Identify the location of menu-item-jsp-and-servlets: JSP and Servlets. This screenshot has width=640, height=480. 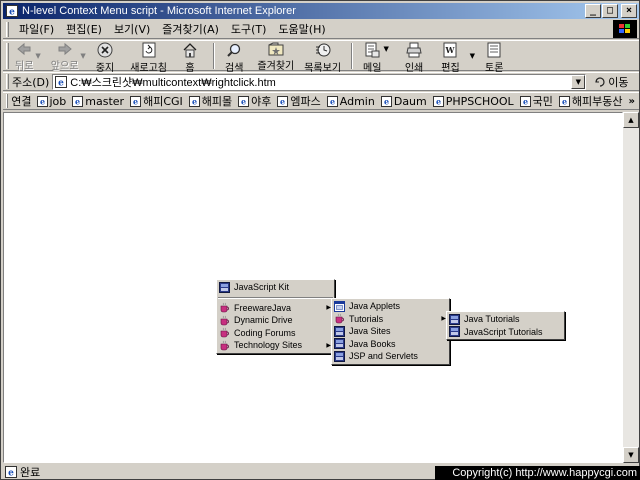
(390, 356).